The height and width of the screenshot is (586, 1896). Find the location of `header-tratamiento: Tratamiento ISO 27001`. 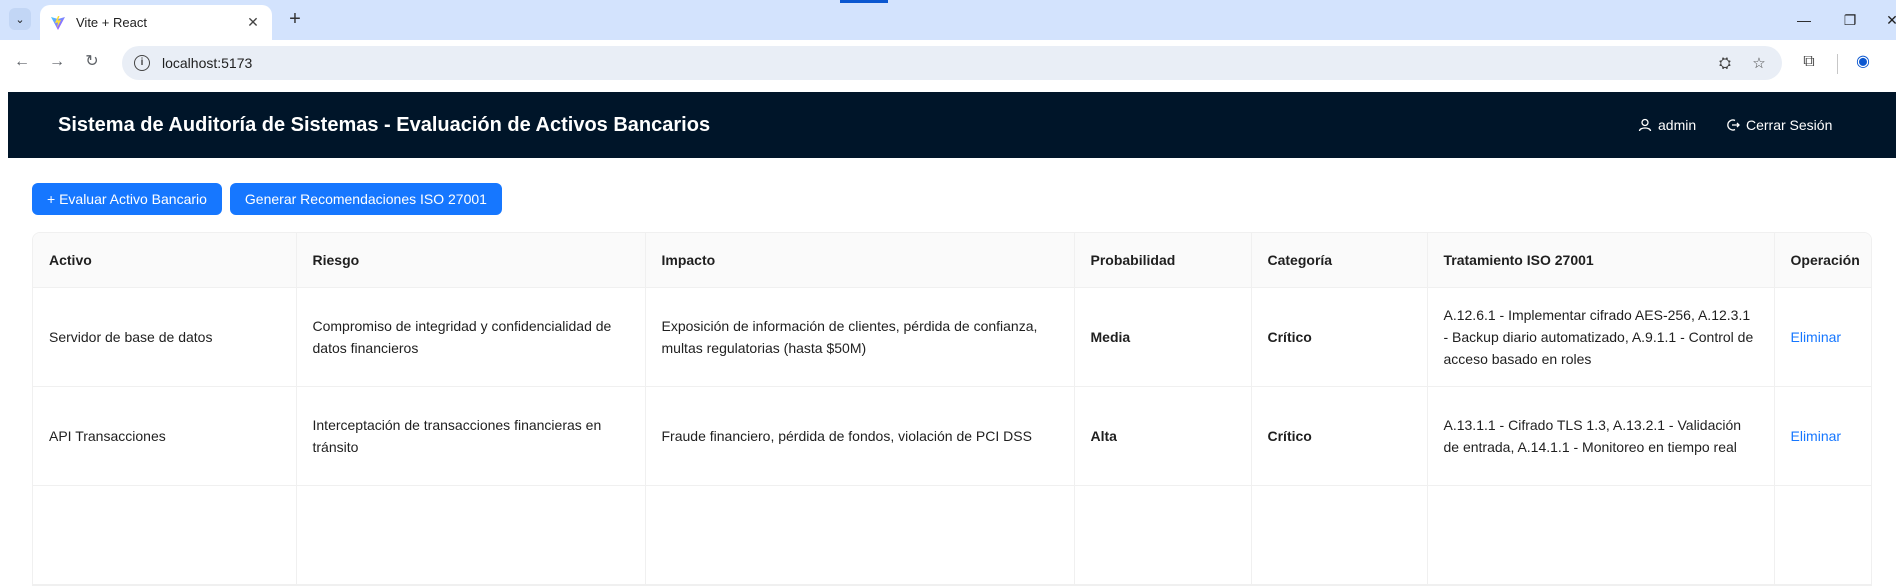

header-tratamiento: Tratamiento ISO 27001 is located at coordinates (1601, 260).